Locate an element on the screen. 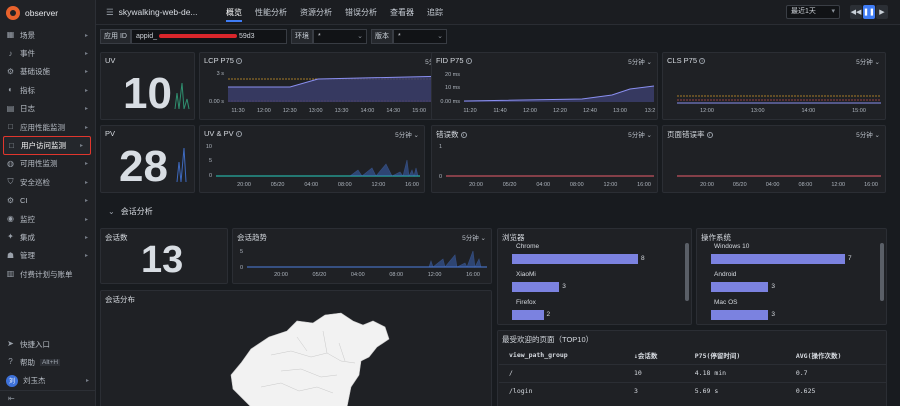 The height and width of the screenshot is (406, 900). os-scrollbar is located at coordinates (882, 272).